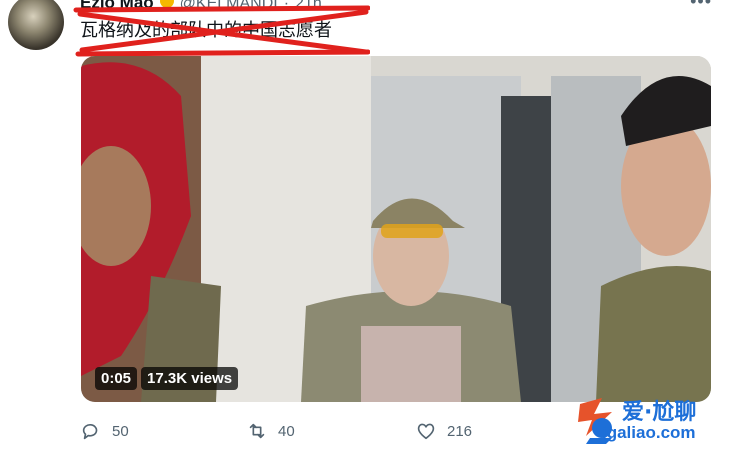 This screenshot has height=460, width=734. I want to click on like-button: 216, so click(443, 431).